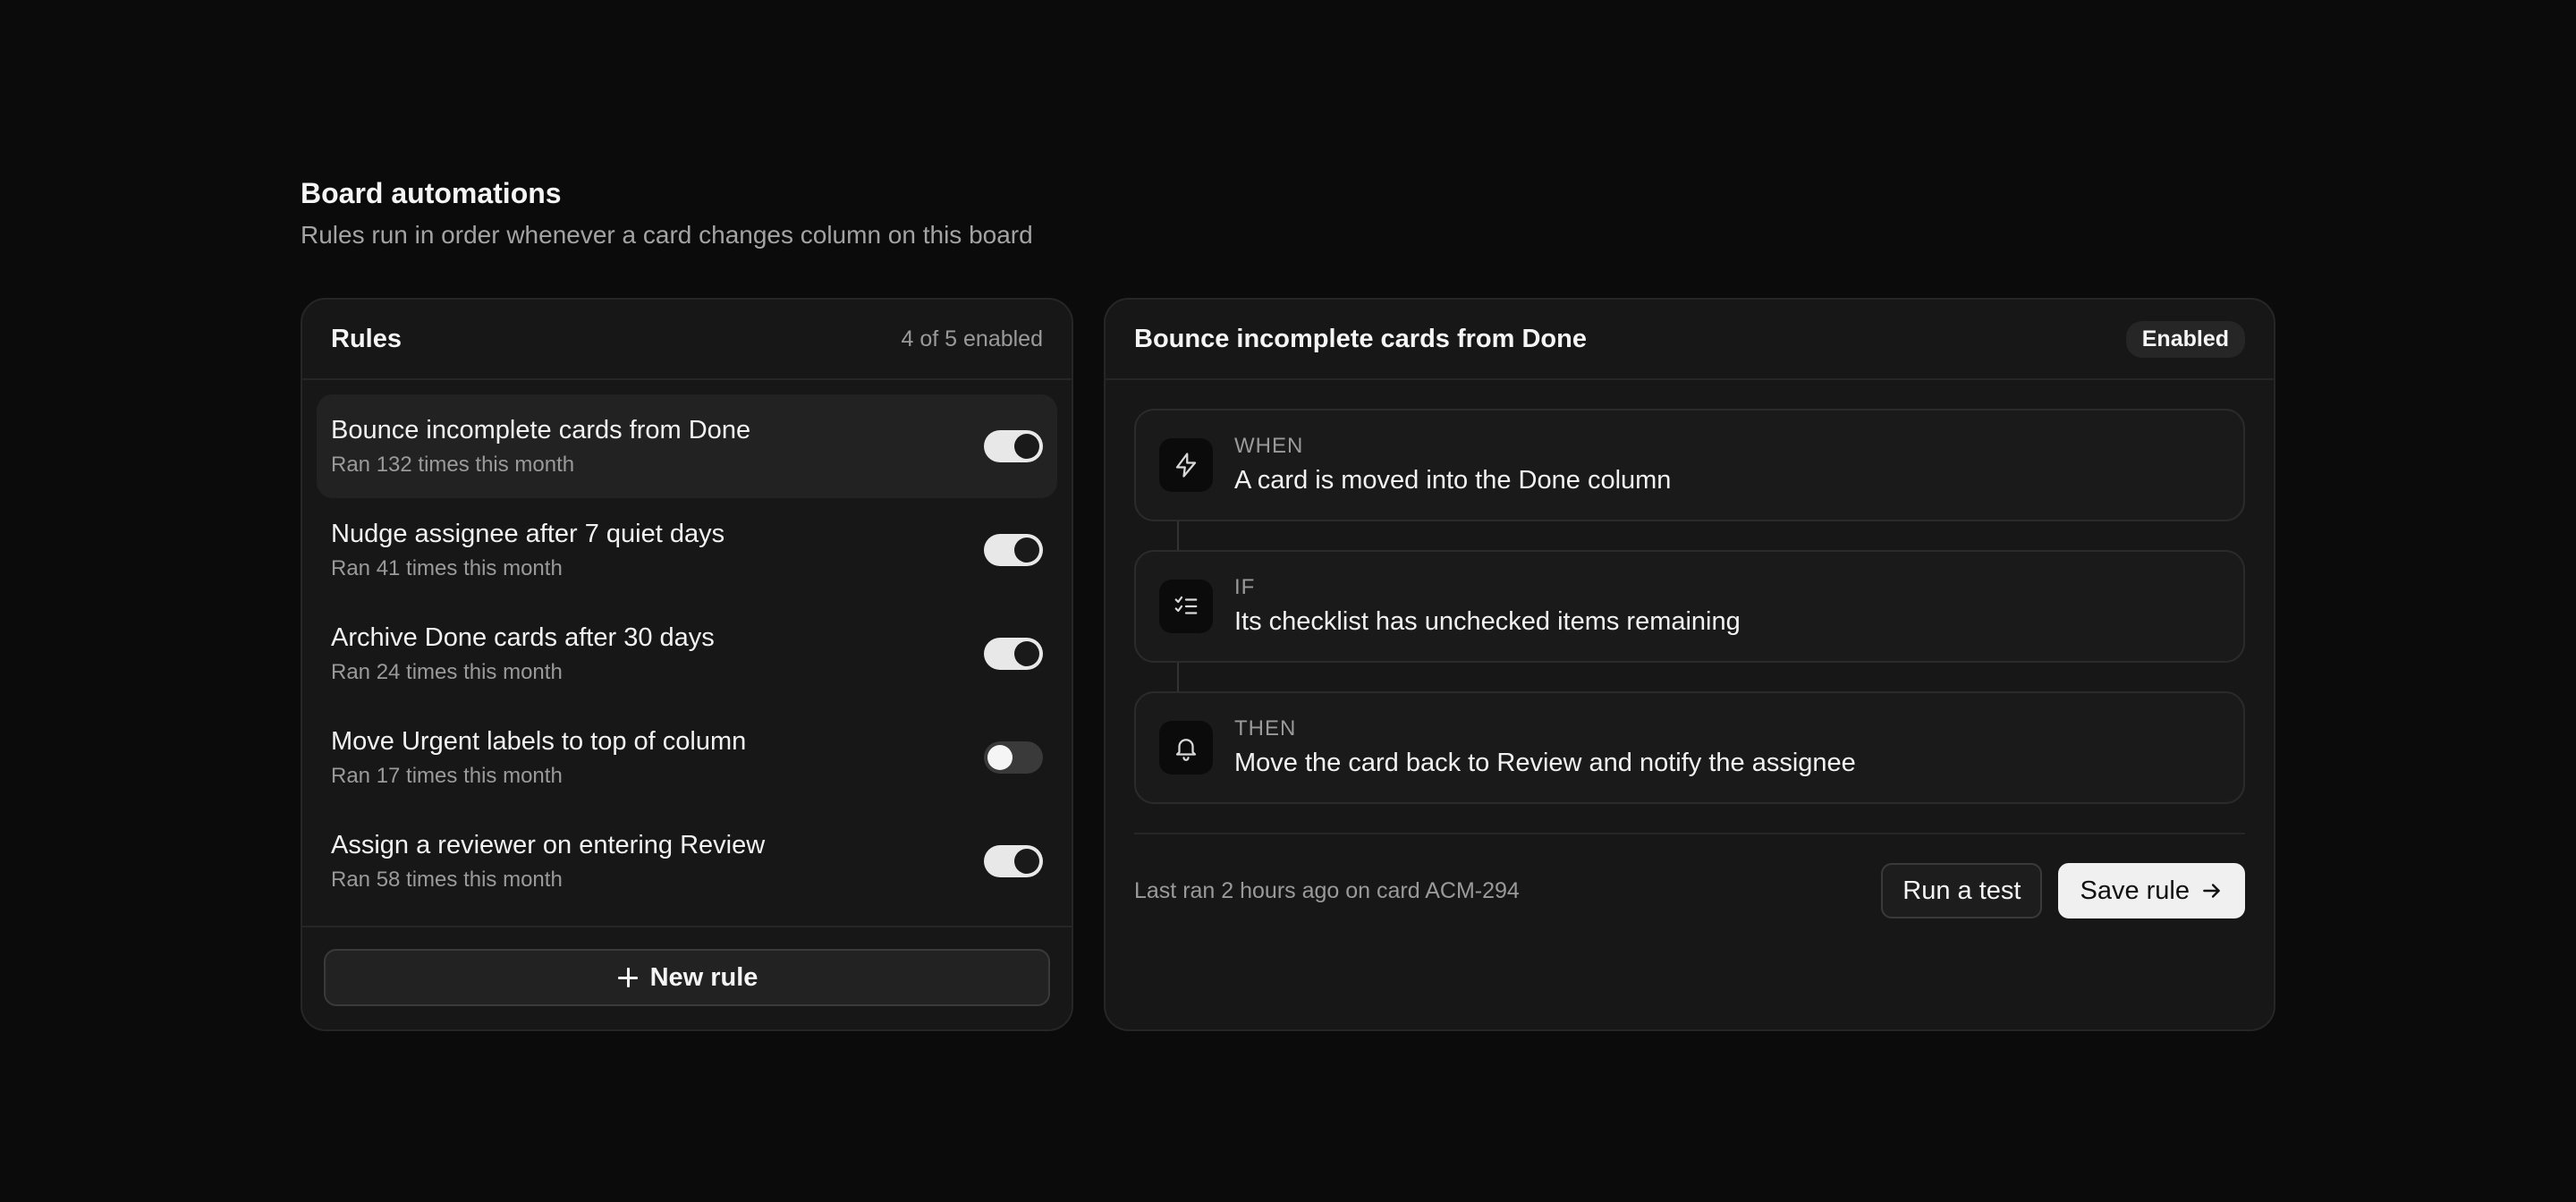  What do you see at coordinates (2185, 339) in the screenshot?
I see `status-badge: Enabled` at bounding box center [2185, 339].